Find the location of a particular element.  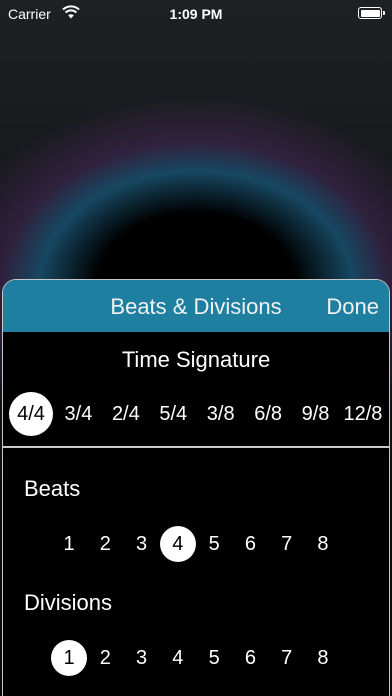

time-signature-option: 2/4 is located at coordinates (126, 414).